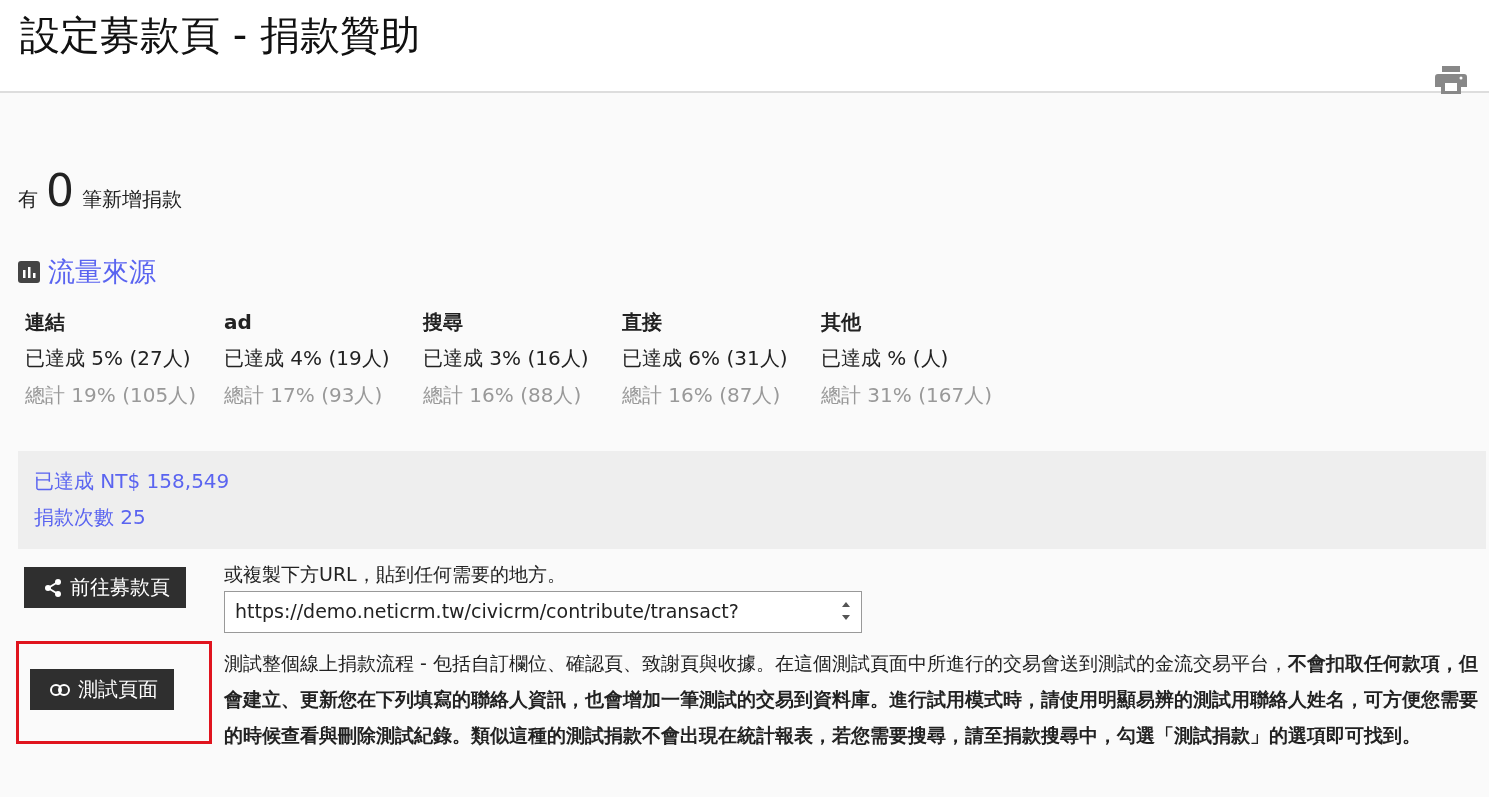  What do you see at coordinates (304, 395) in the screenshot?
I see `source-total: 總計 17% (93人)` at bounding box center [304, 395].